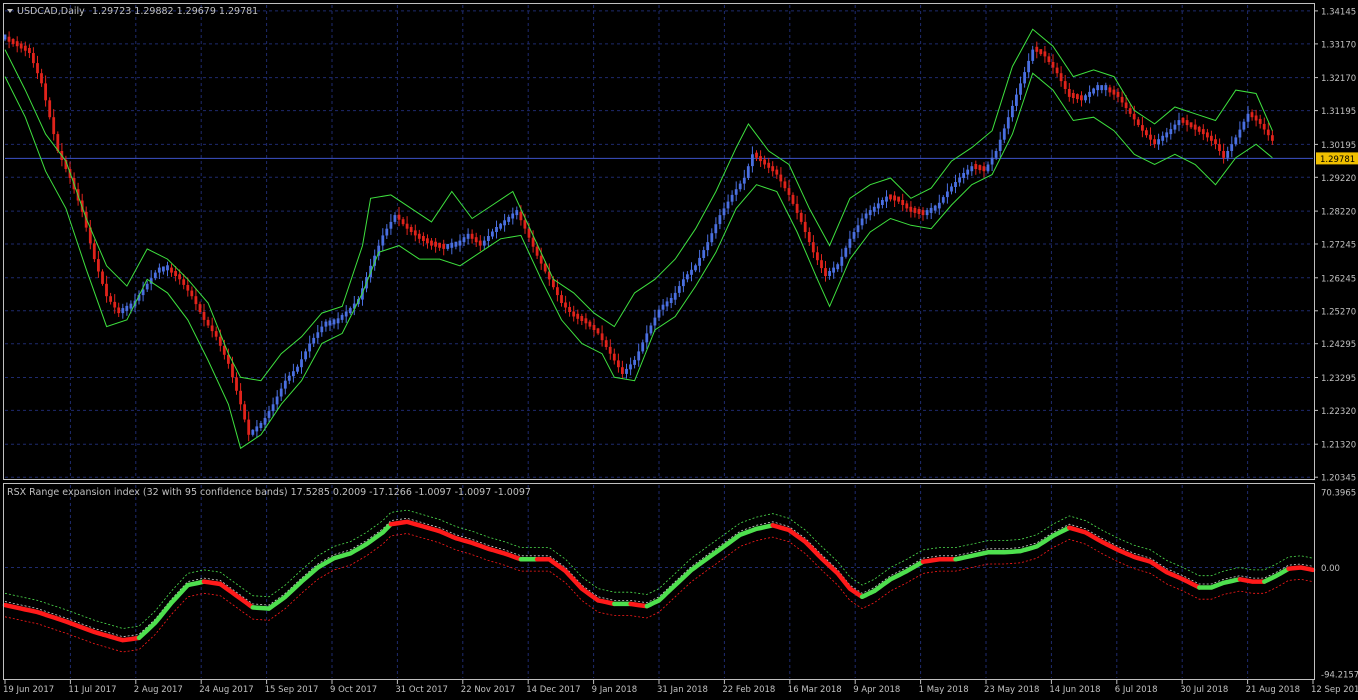  I want to click on y-tick-label: 1.31195, so click(1338, 112).